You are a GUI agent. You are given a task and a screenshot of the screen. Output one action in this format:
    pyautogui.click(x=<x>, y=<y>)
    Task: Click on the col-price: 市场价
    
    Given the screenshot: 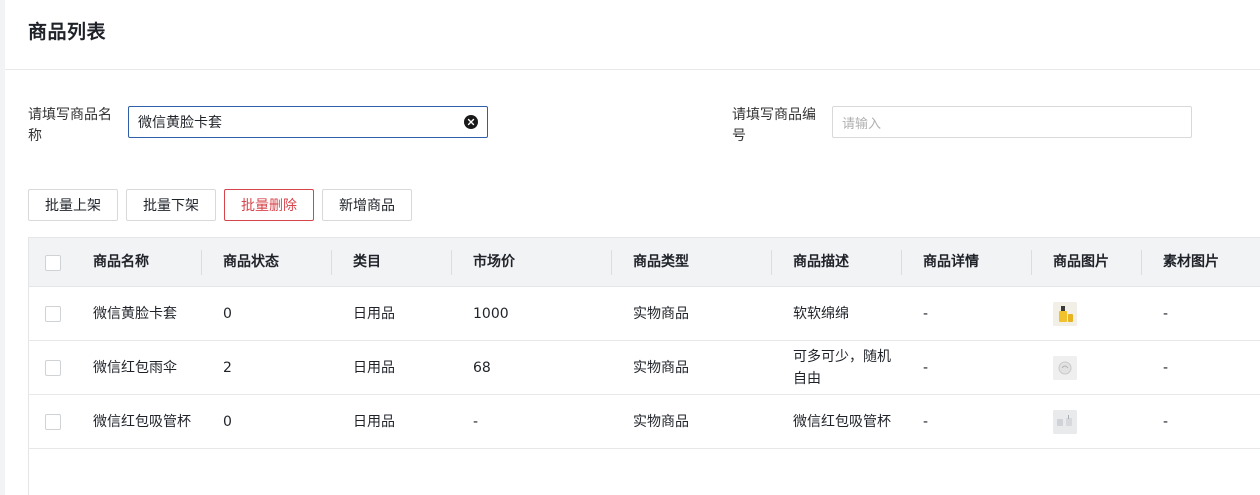 What is the action you would take?
    pyautogui.click(x=494, y=262)
    